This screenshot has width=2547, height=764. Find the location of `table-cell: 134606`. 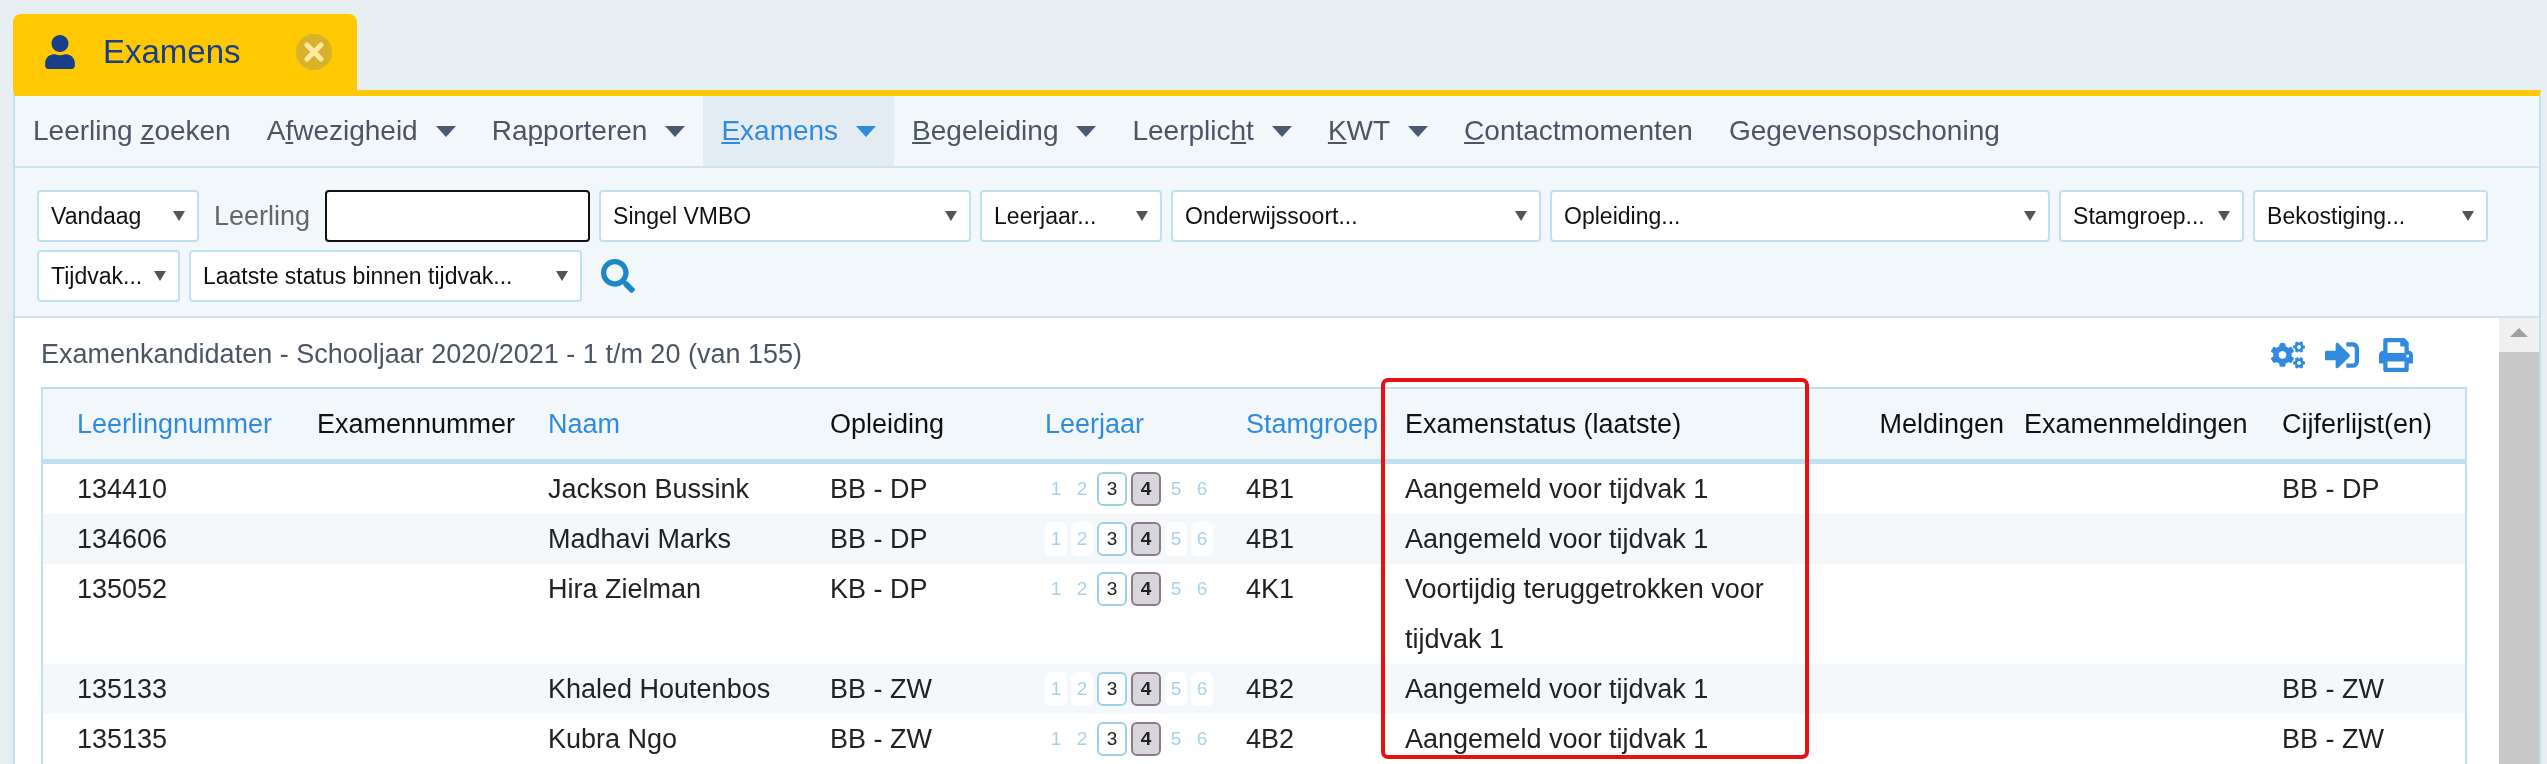

table-cell: 134606 is located at coordinates (174, 539).